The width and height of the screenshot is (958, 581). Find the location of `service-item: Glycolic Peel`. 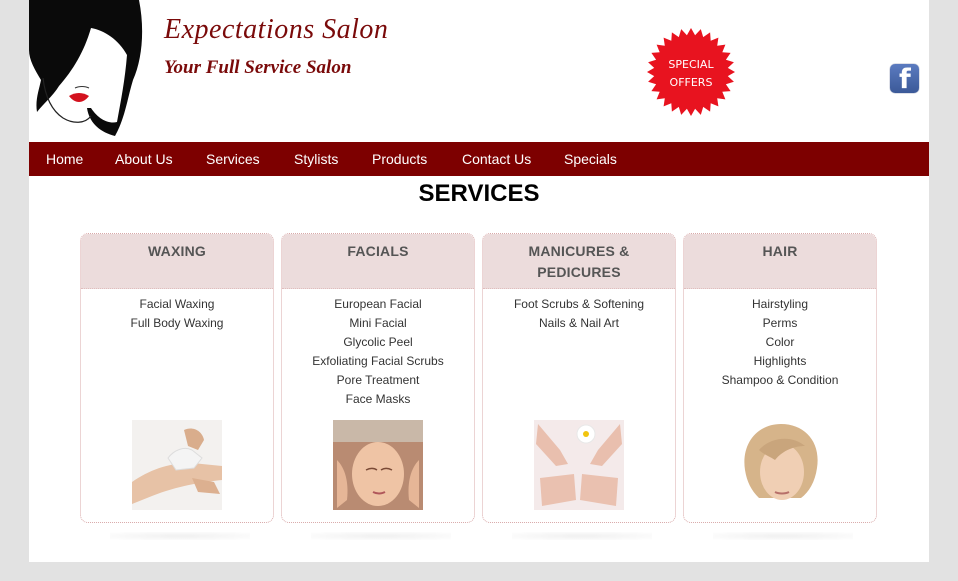

service-item: Glycolic Peel is located at coordinates (378, 342).